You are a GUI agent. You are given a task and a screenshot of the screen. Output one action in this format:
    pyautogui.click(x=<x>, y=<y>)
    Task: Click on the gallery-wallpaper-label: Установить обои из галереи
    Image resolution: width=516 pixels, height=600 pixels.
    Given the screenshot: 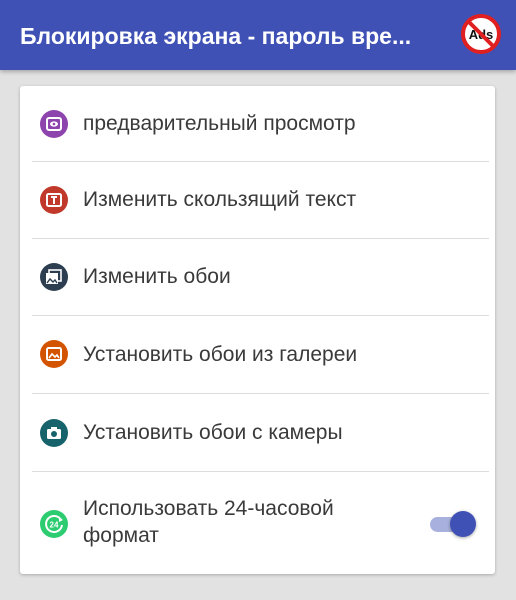 What is the action you would take?
    pyautogui.click(x=220, y=354)
    